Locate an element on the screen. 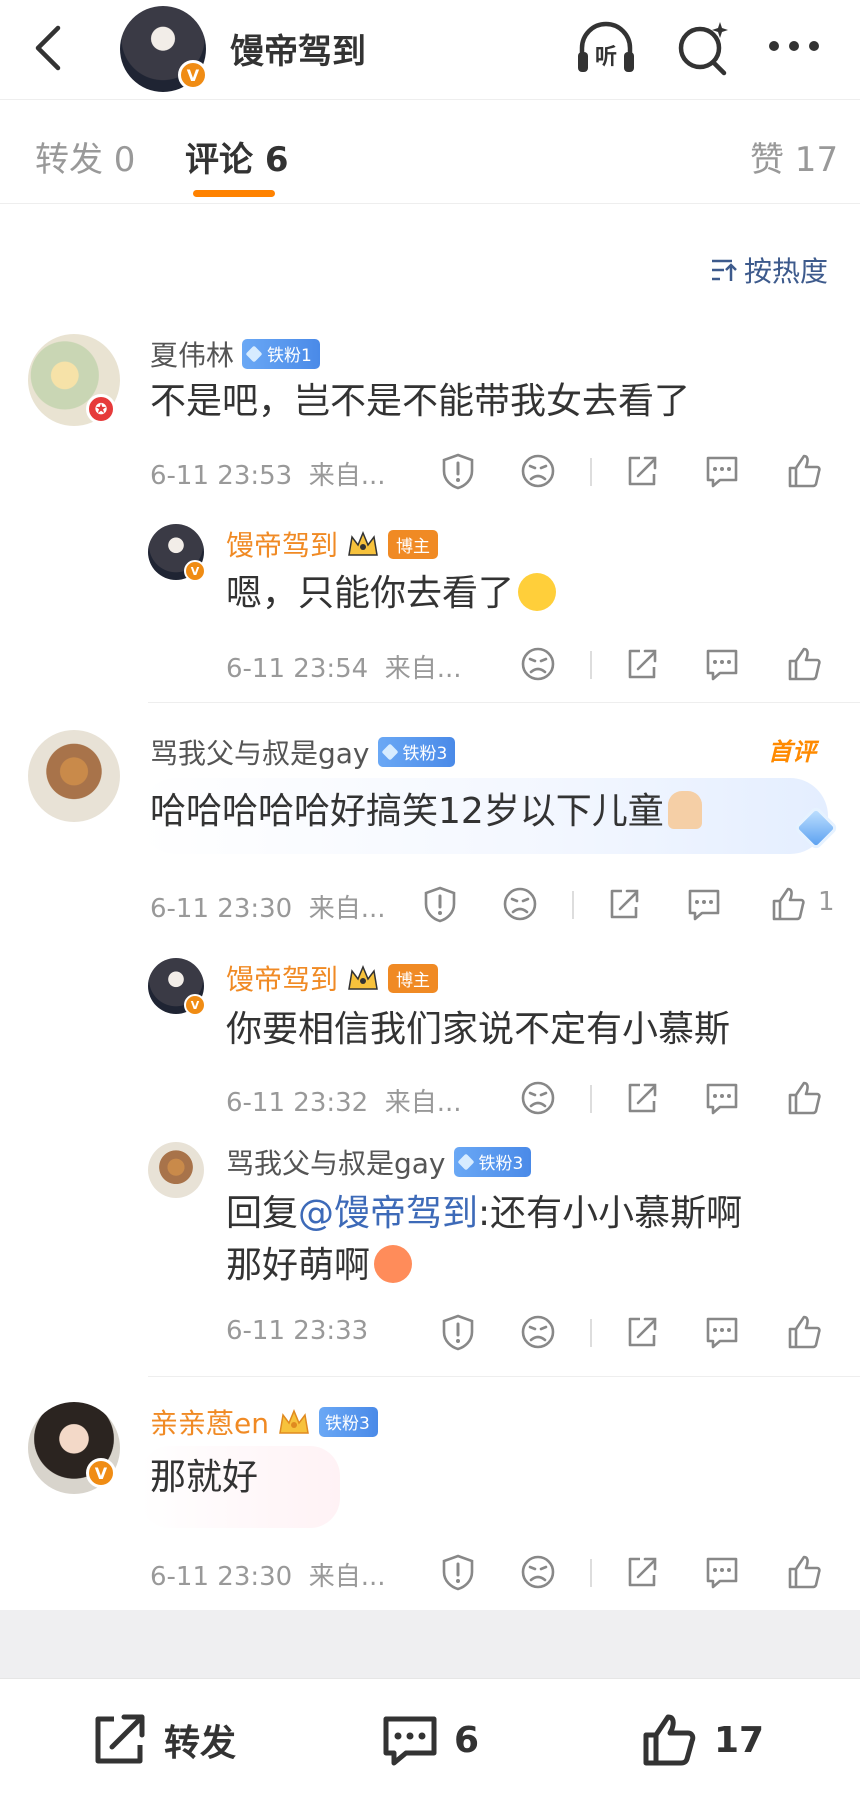 Image resolution: width=860 pixels, height=1812 pixels. first-comment-tag: 首评 is located at coordinates (792, 752).